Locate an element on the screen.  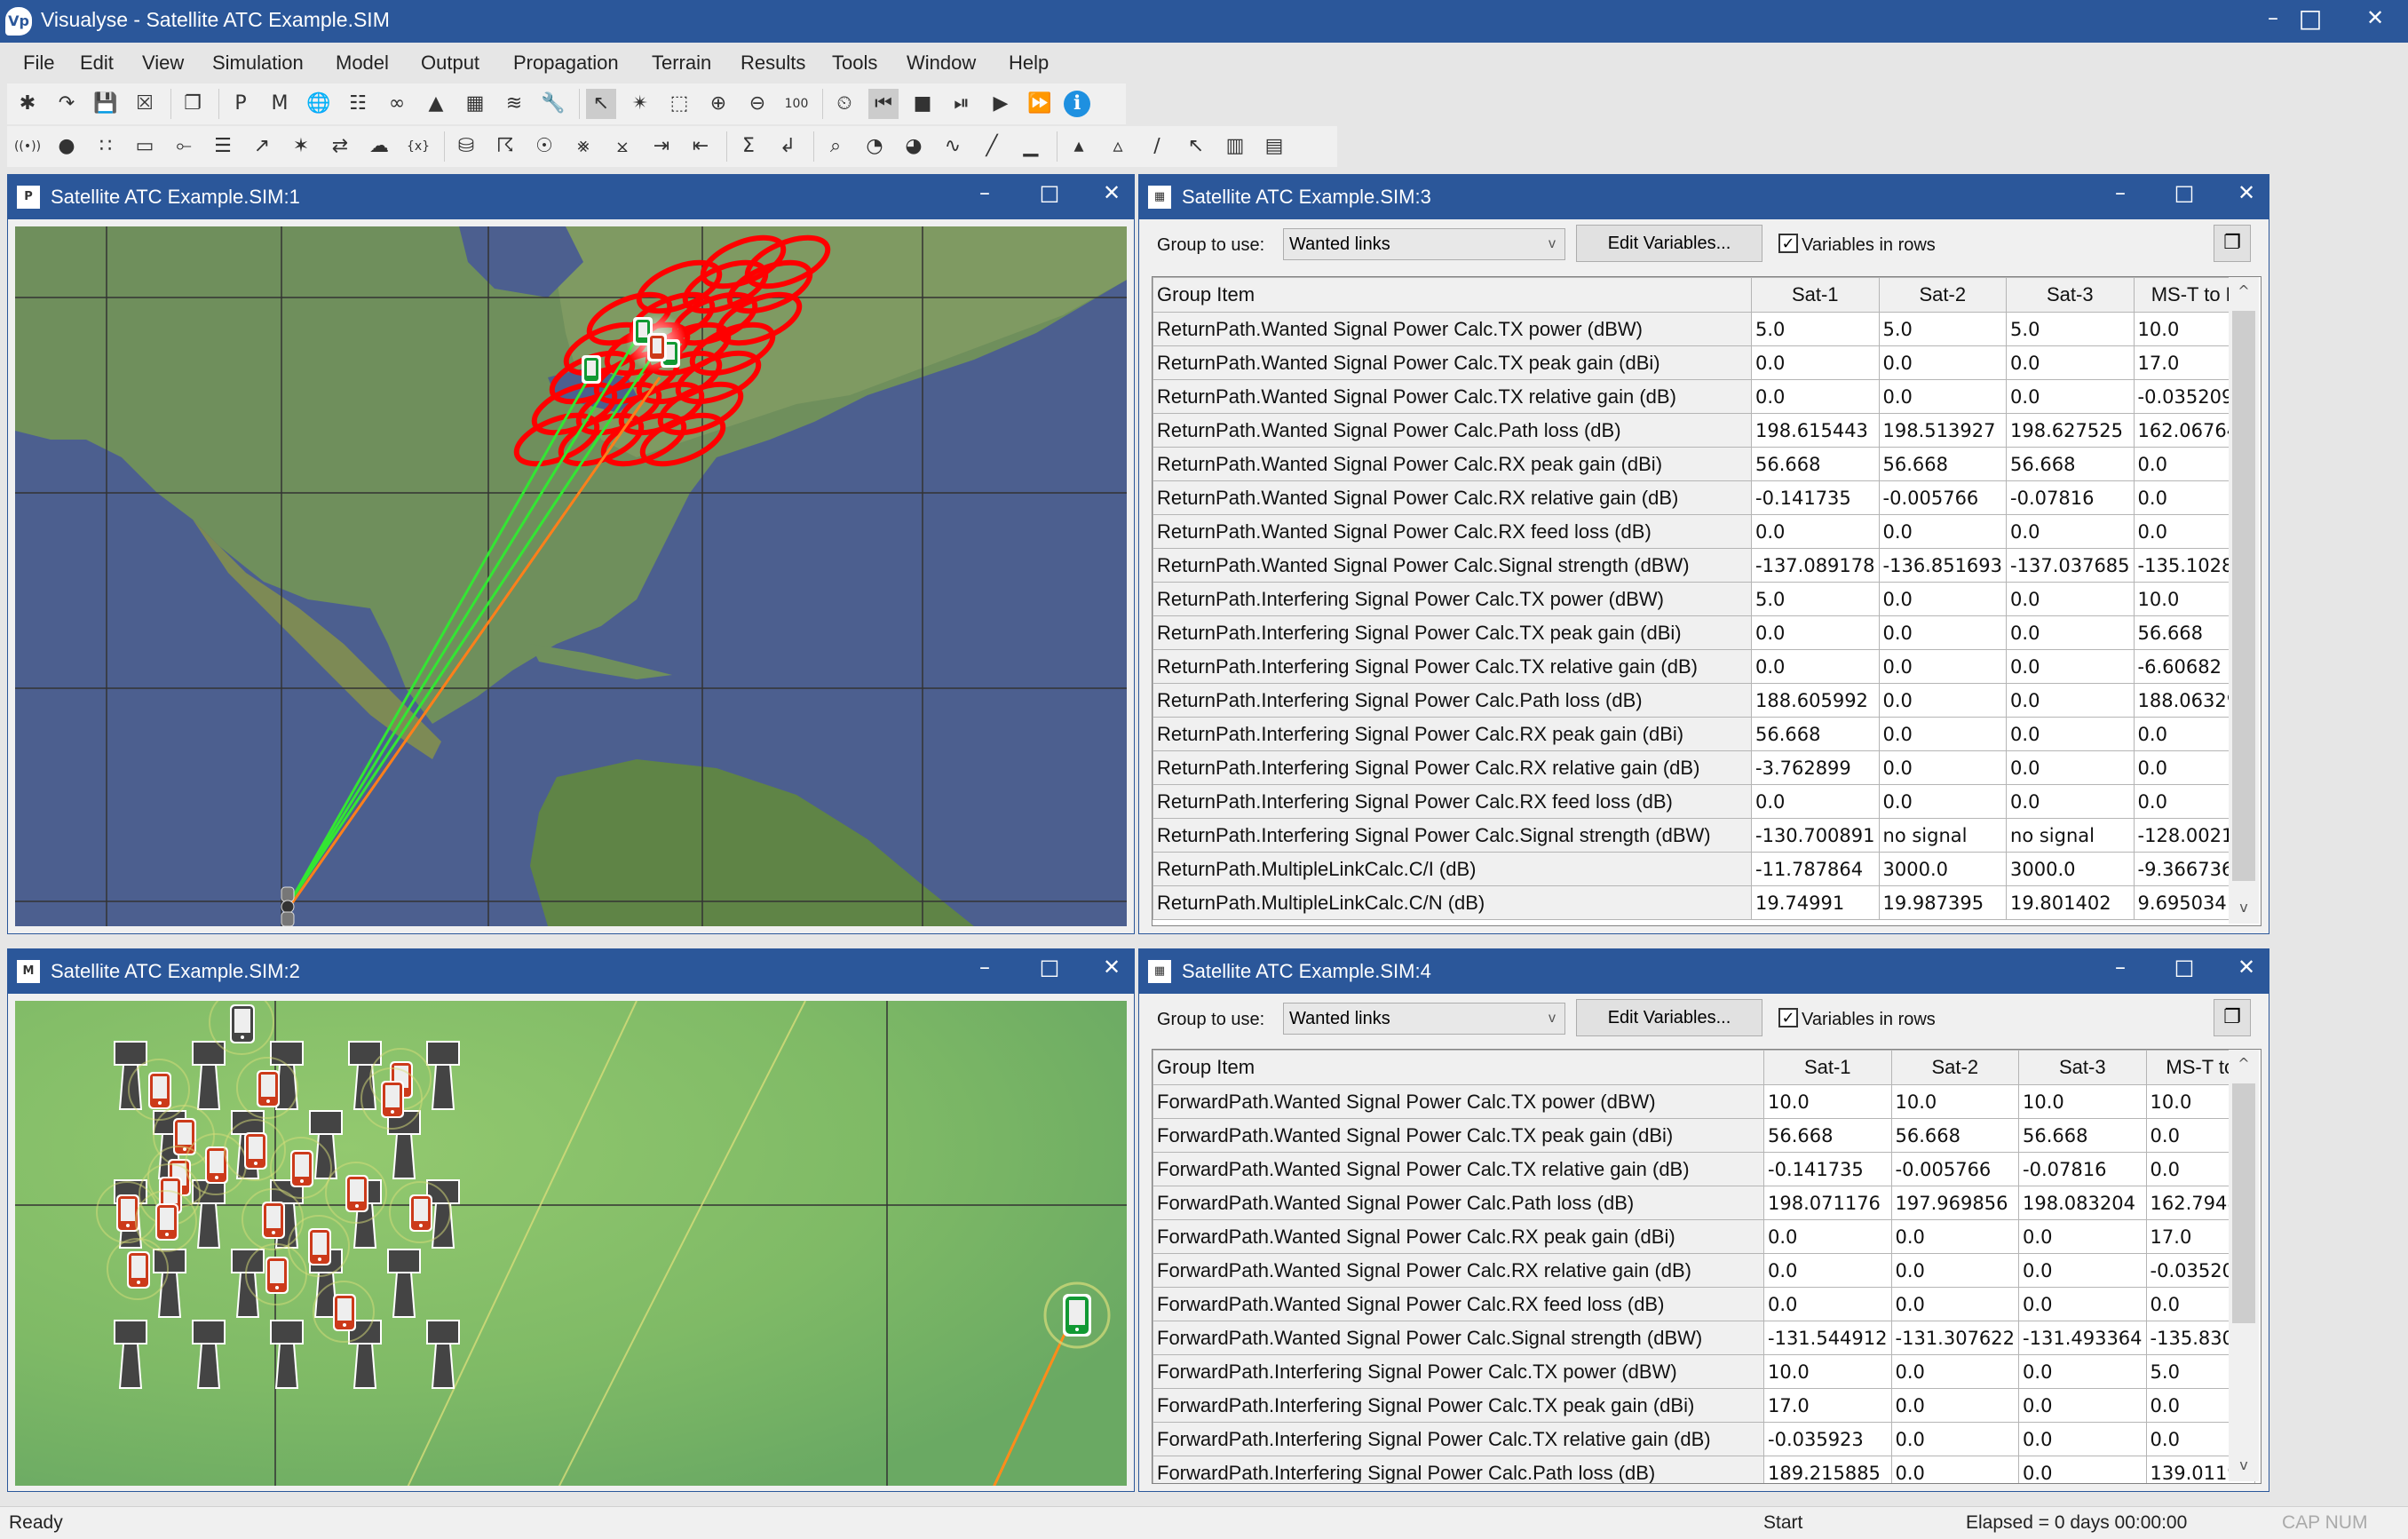
menu-output: Output is located at coordinates (450, 64).